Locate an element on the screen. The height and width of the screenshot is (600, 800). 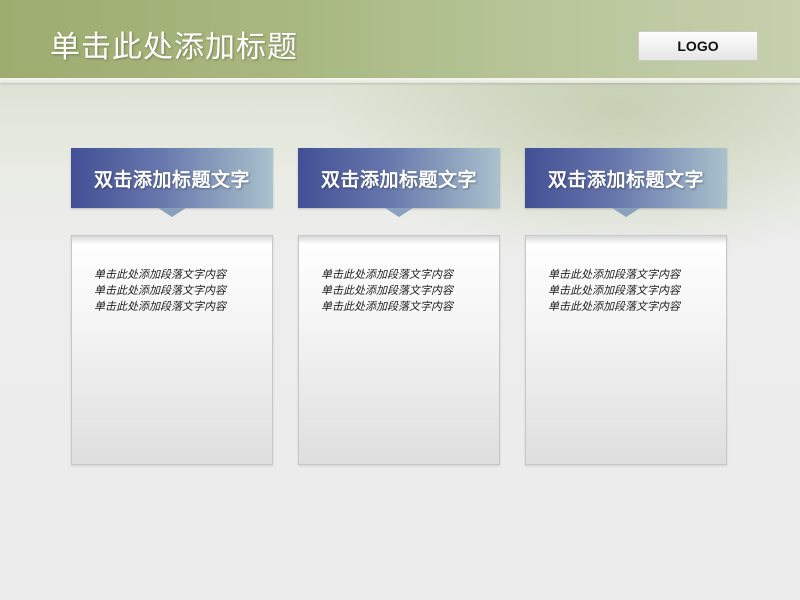
column-3-text: 单击此处添加段落文字内容 单击此处添加段落文字内容 单击此处添加段落文字内容 is located at coordinates (628, 291).